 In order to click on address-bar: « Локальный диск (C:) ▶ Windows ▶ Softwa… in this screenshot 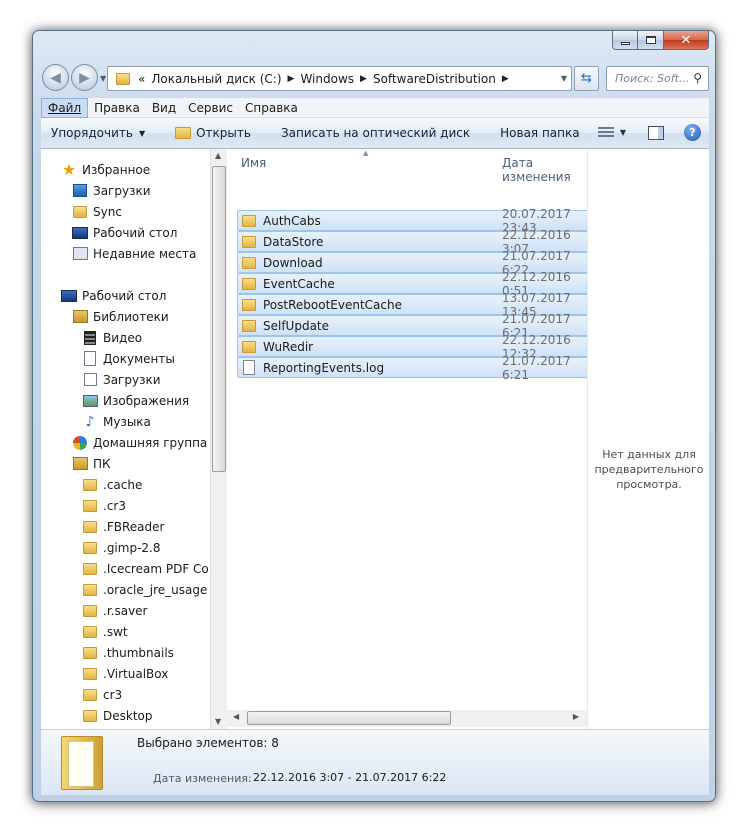, I will do `click(339, 78)`.